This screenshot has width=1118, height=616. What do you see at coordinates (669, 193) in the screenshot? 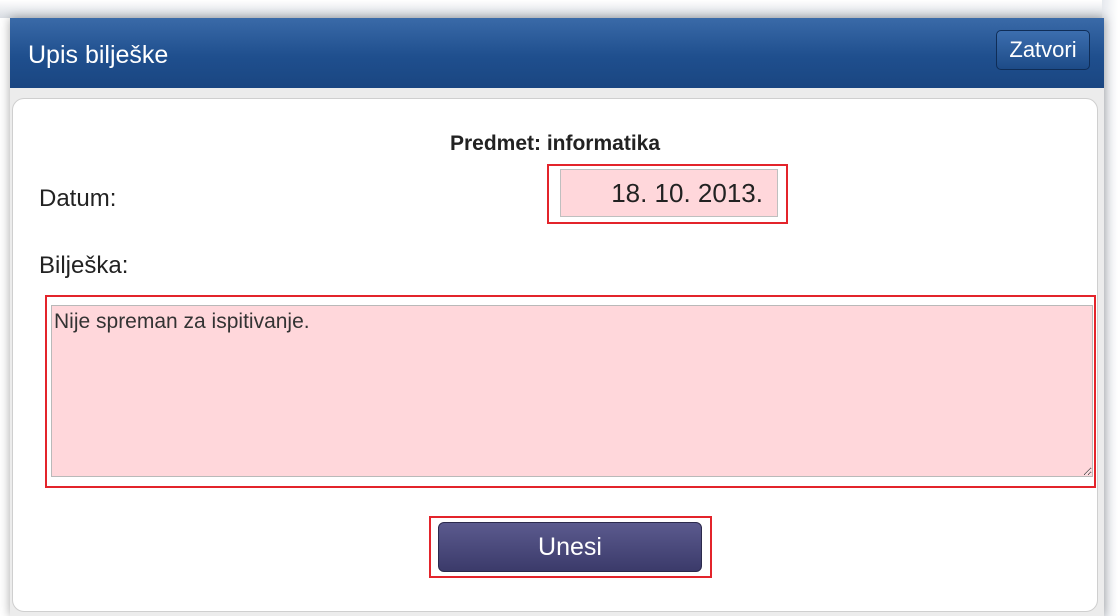
I see `date-input` at bounding box center [669, 193].